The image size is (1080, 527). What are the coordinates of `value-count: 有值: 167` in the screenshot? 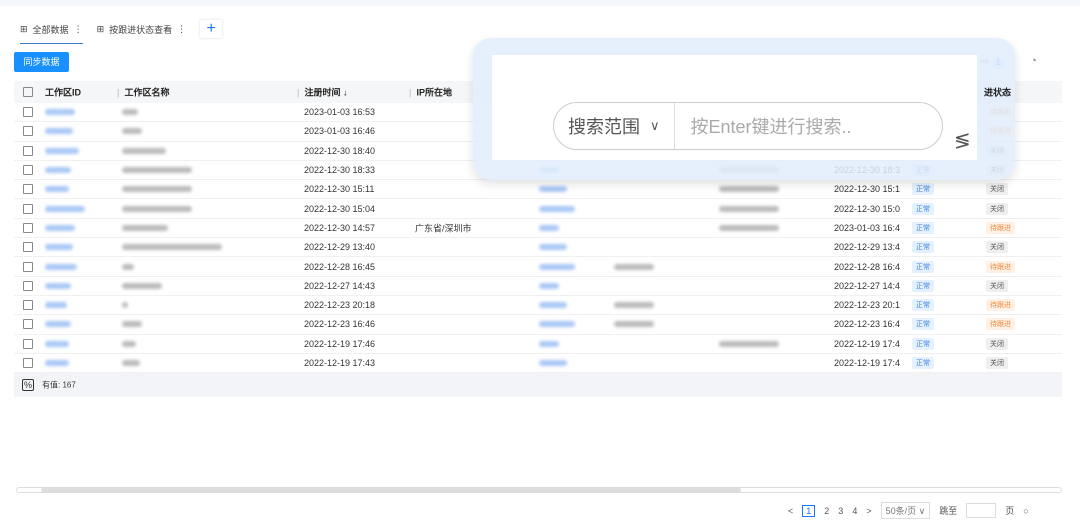 It's located at (59, 385).